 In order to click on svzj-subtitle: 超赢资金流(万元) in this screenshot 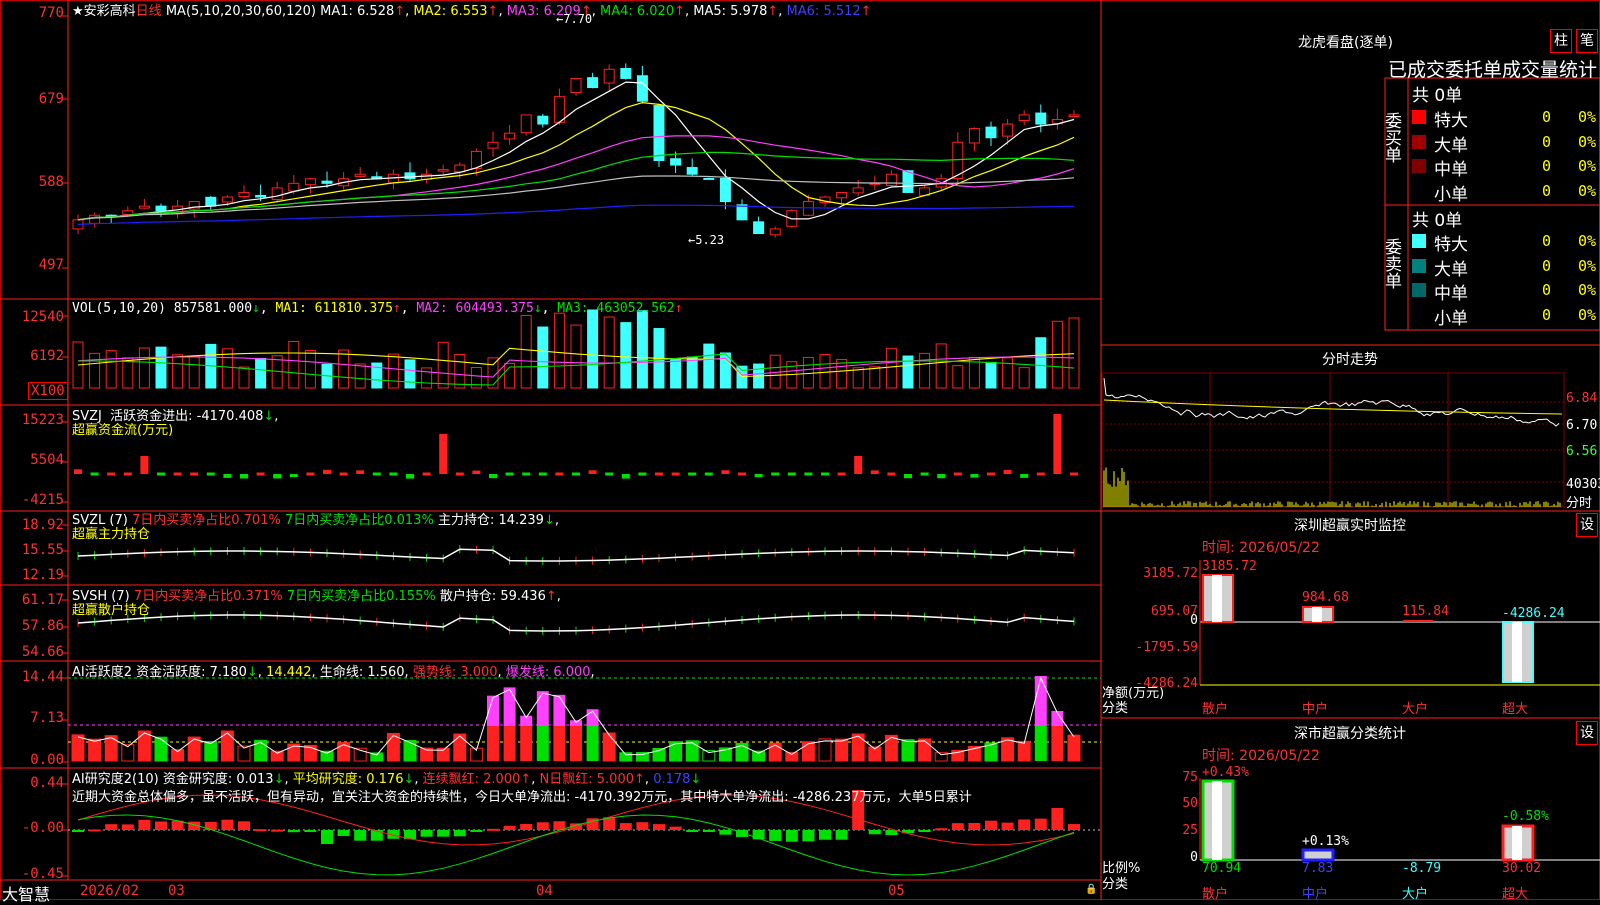, I will do `click(123, 430)`.